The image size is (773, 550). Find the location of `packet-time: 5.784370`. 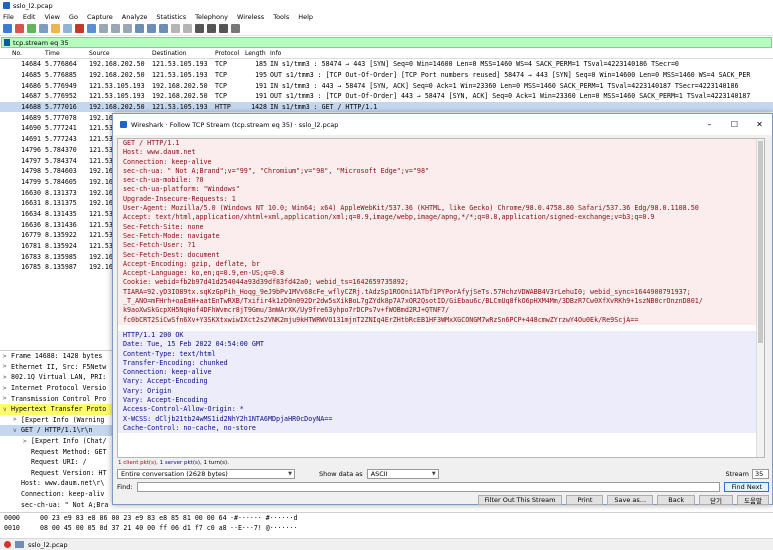

packet-time: 5.784370 is located at coordinates (61, 149).